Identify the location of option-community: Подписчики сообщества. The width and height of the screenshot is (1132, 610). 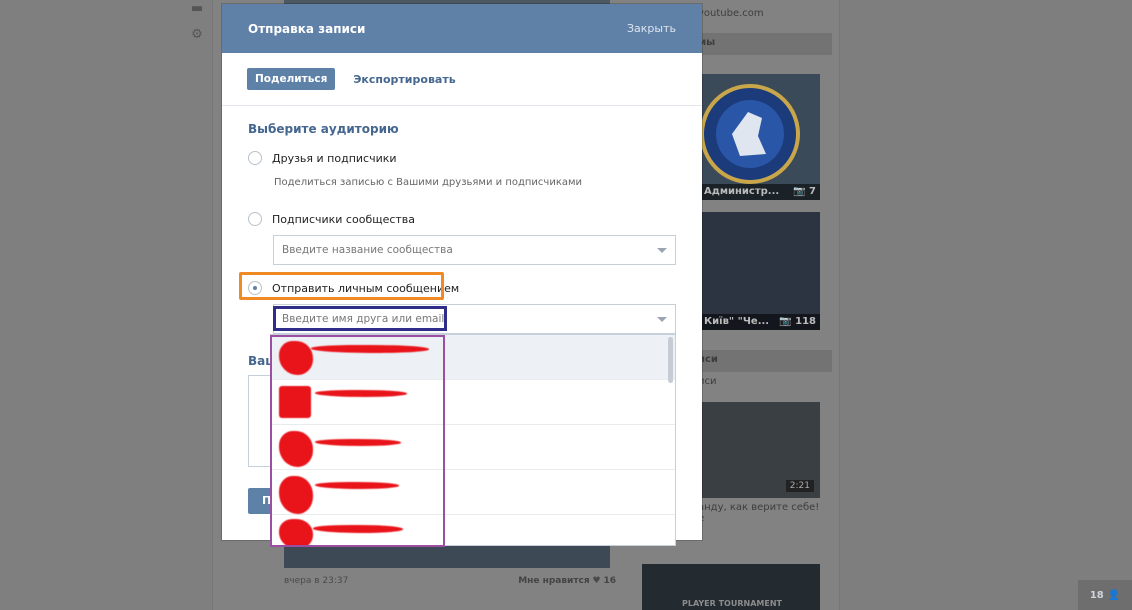
(331, 219).